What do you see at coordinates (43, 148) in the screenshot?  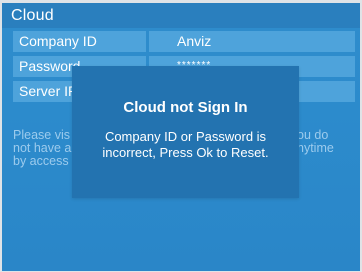 I see `help-text-left: Please vis not have a by access` at bounding box center [43, 148].